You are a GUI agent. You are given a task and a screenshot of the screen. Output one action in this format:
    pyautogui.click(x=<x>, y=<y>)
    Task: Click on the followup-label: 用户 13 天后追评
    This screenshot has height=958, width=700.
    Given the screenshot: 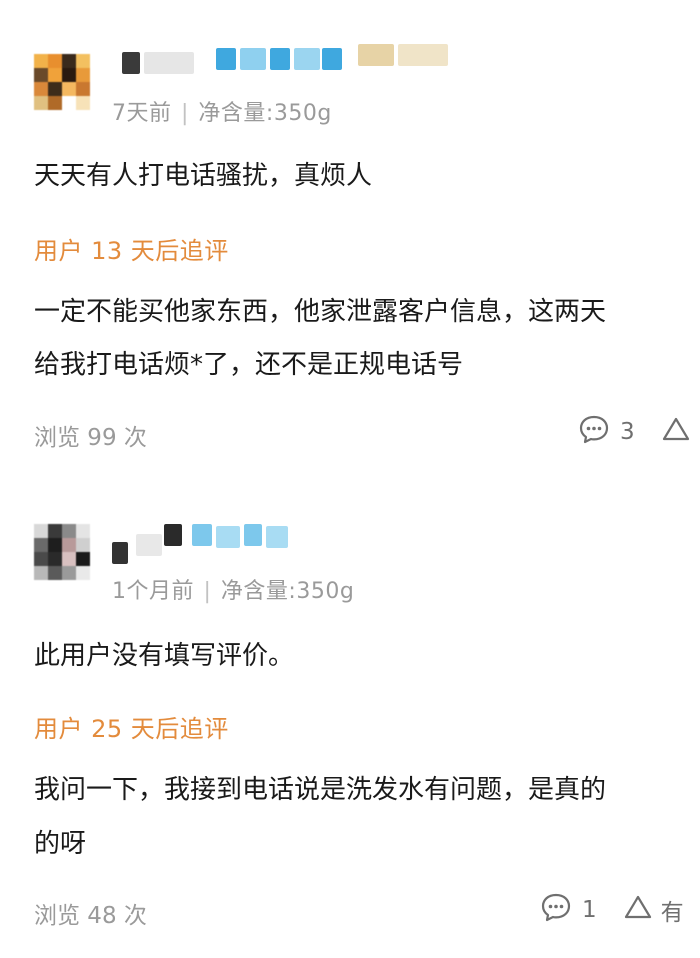 What is the action you would take?
    pyautogui.click(x=131, y=251)
    